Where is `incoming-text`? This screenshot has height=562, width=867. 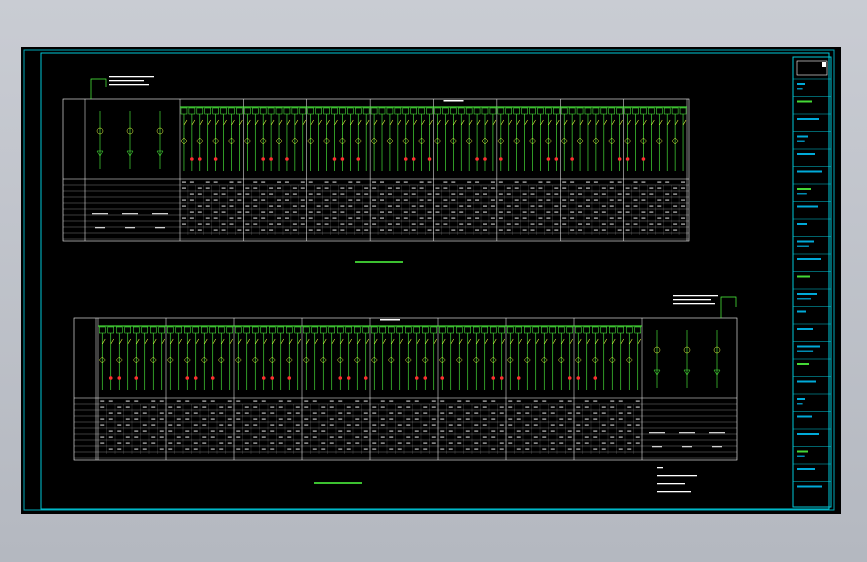
incoming-text is located at coordinates (687, 433).